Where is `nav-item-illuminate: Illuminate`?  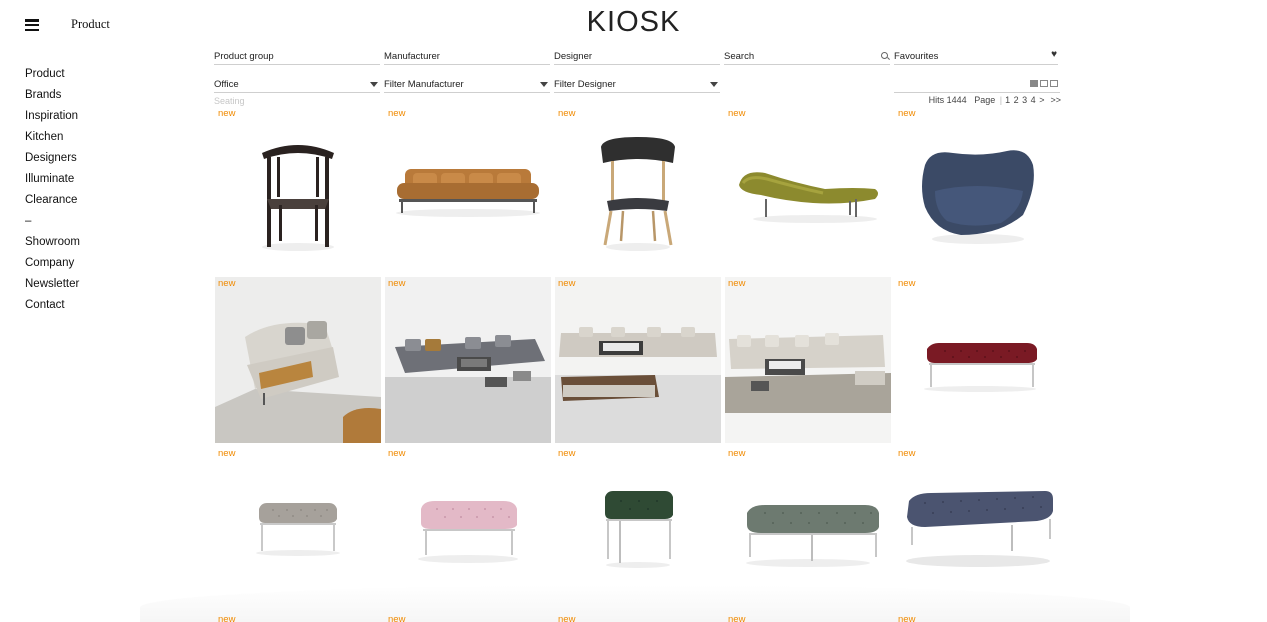 nav-item-illuminate: Illuminate is located at coordinates (52, 181).